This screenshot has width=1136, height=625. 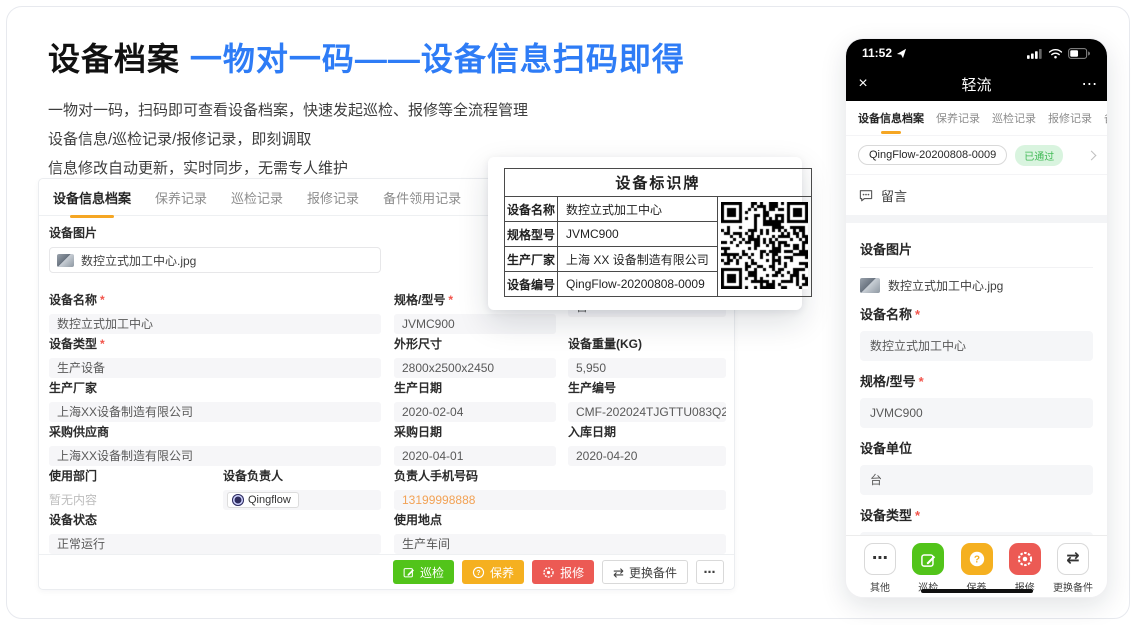 I want to click on badge-label: 规格型号, so click(x=531, y=234).